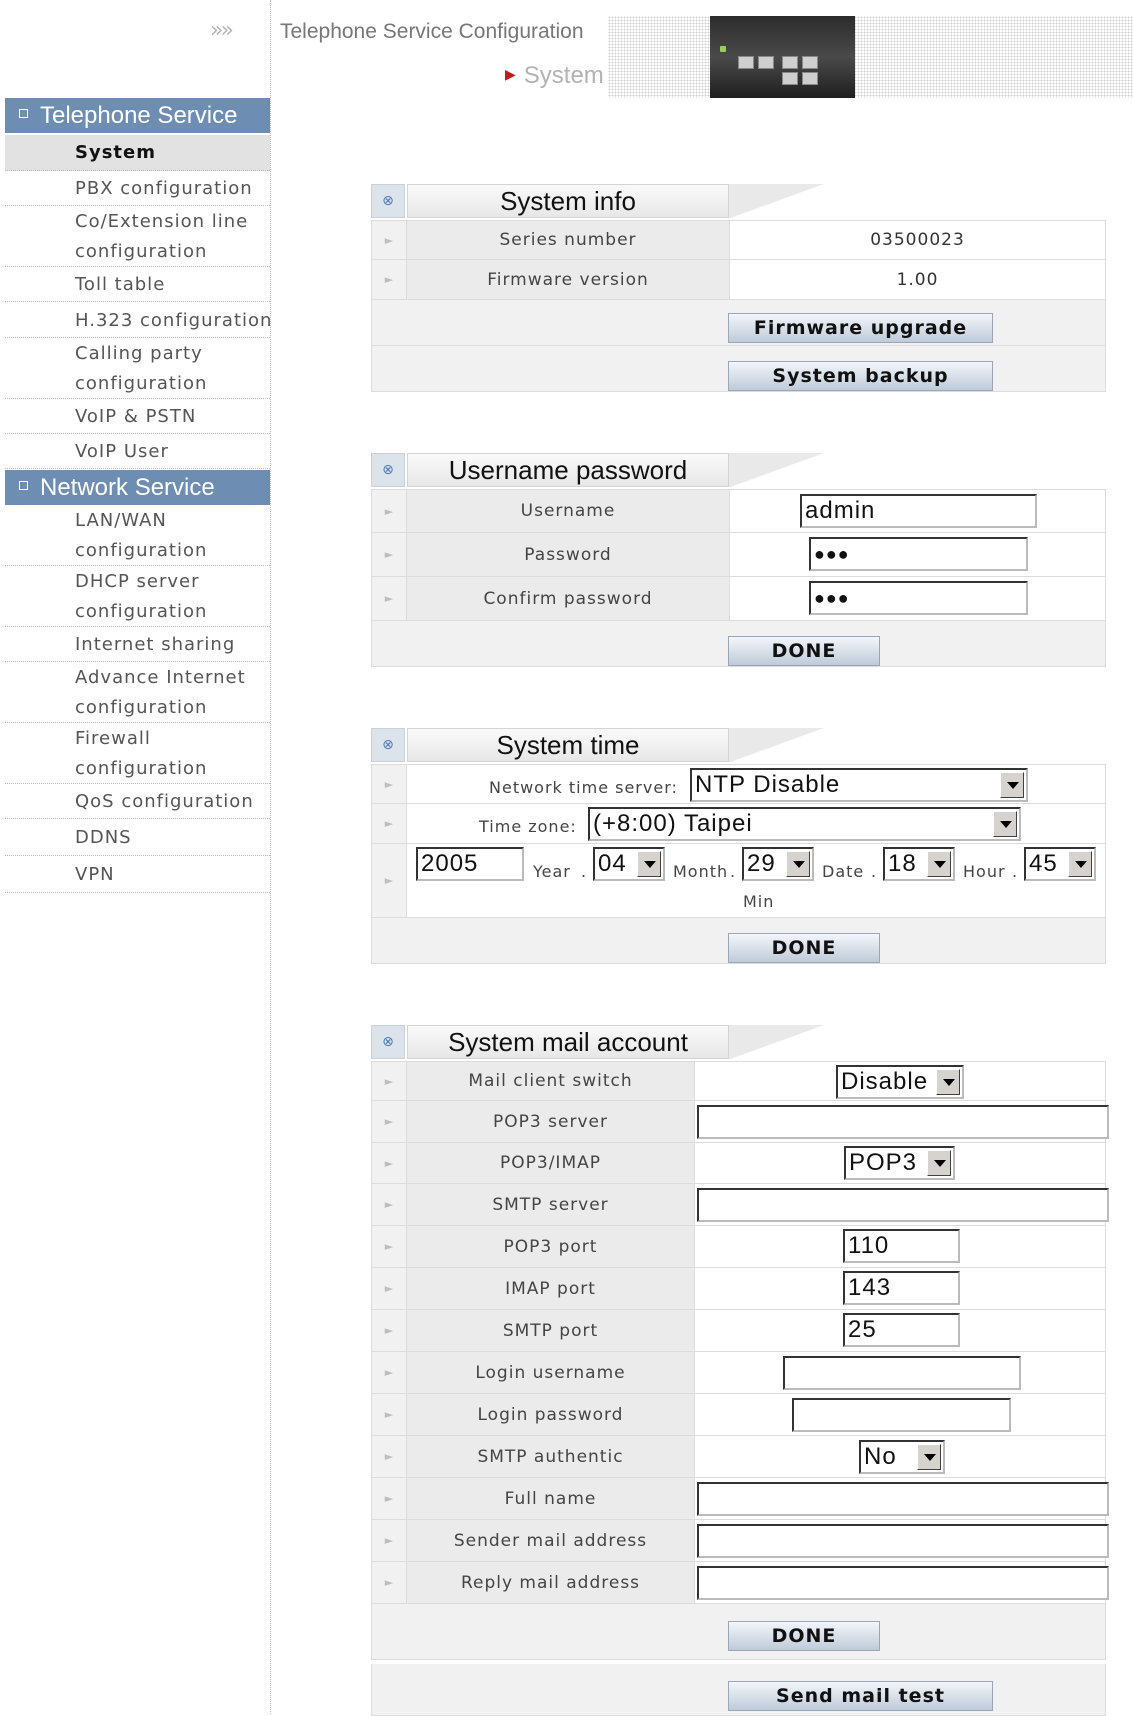  Describe the element at coordinates (137, 153) in the screenshot. I see `sidebar-item-system: System` at that location.